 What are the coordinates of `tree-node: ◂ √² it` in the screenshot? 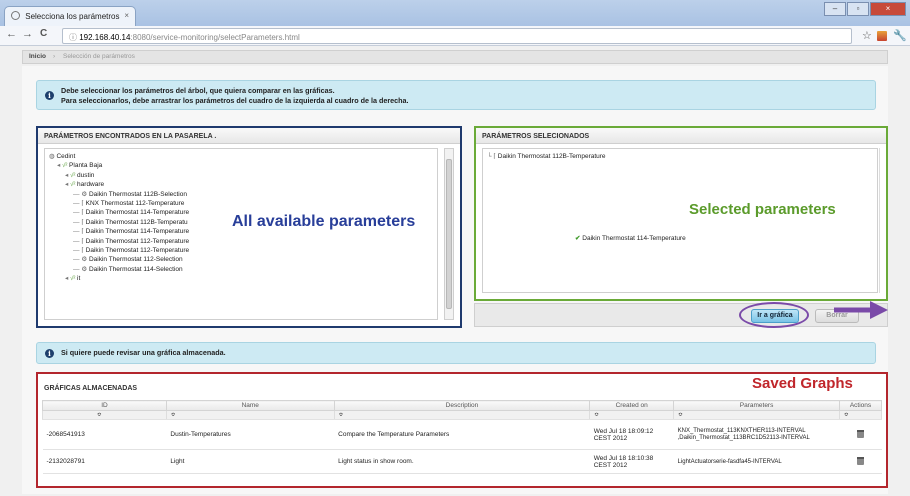 It's located at (72, 278).